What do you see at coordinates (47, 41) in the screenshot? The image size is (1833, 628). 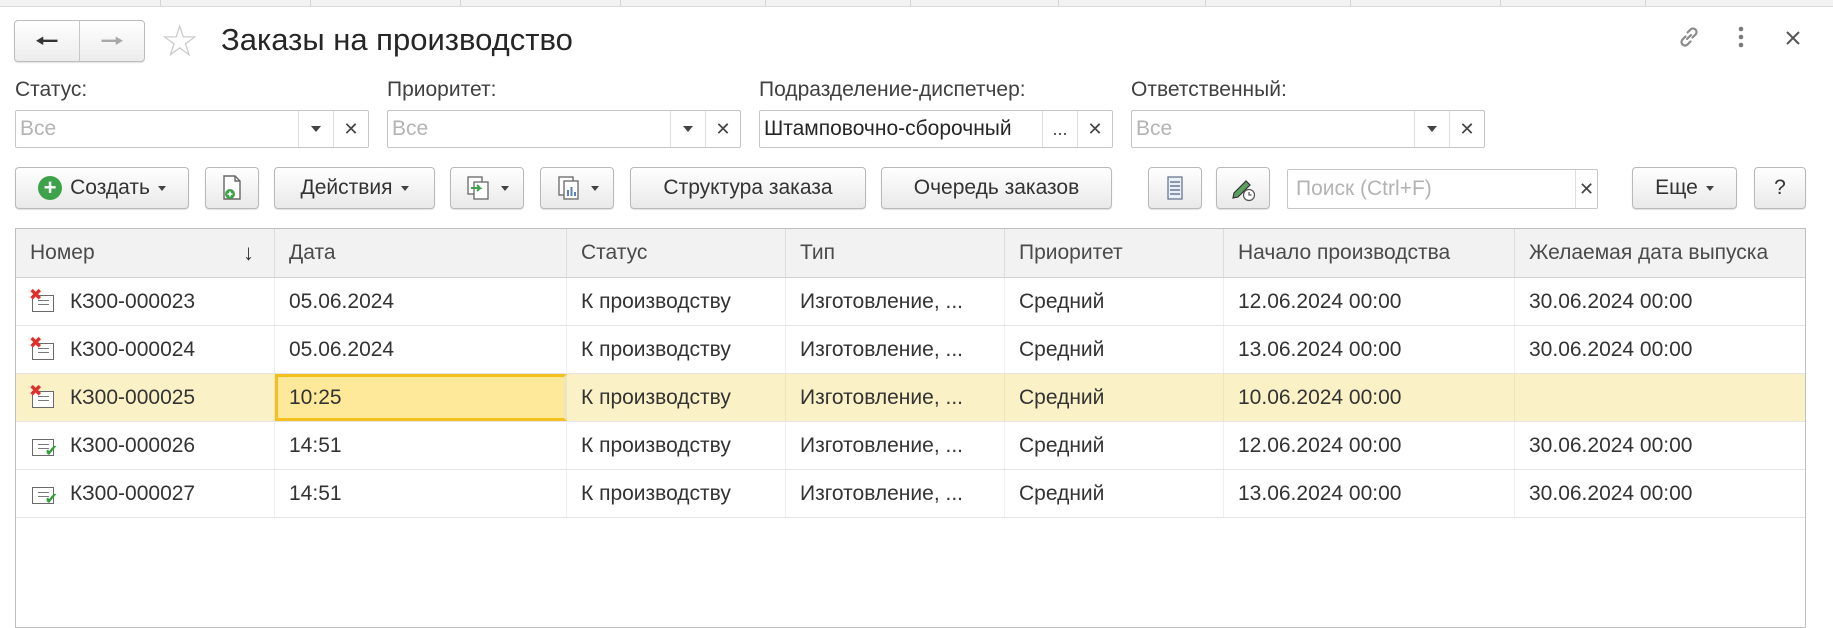 I see `back-button: 🠐` at bounding box center [47, 41].